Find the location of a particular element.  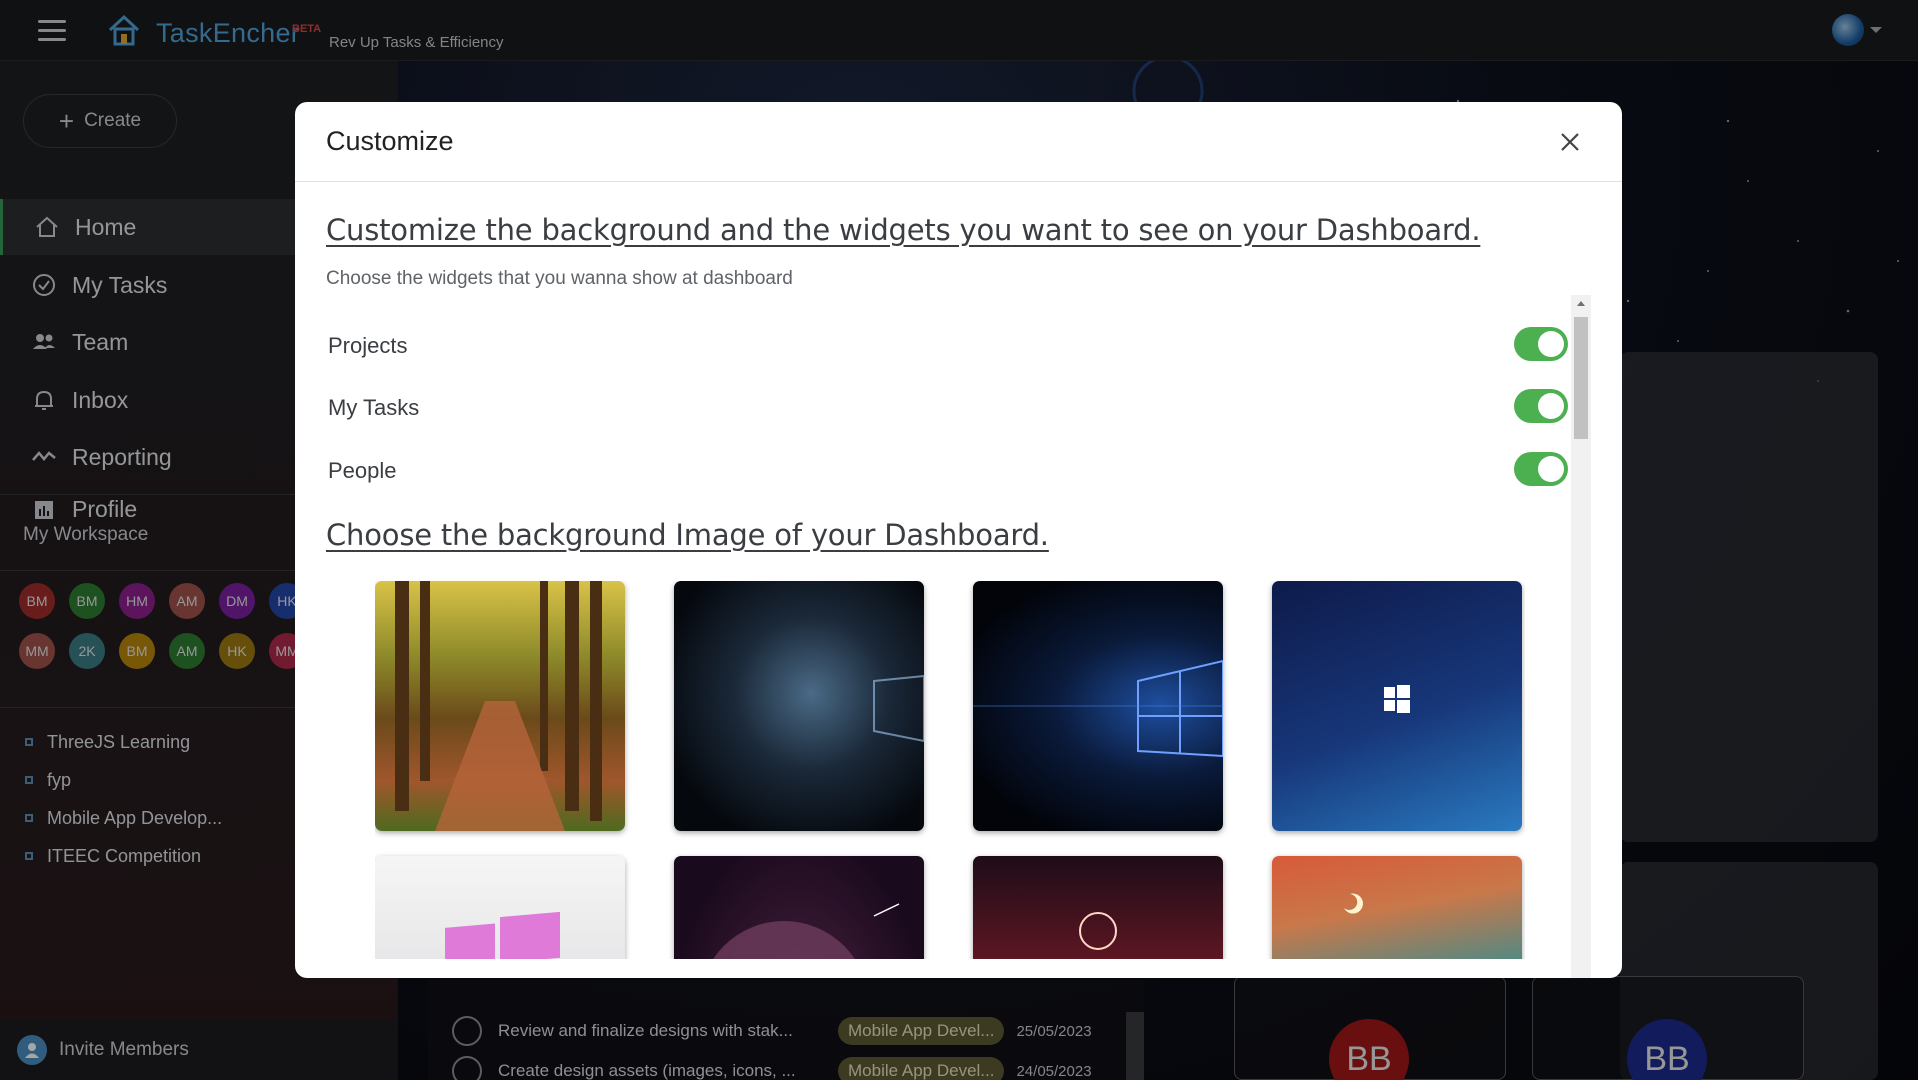

modal-title: Customize is located at coordinates (390, 141).